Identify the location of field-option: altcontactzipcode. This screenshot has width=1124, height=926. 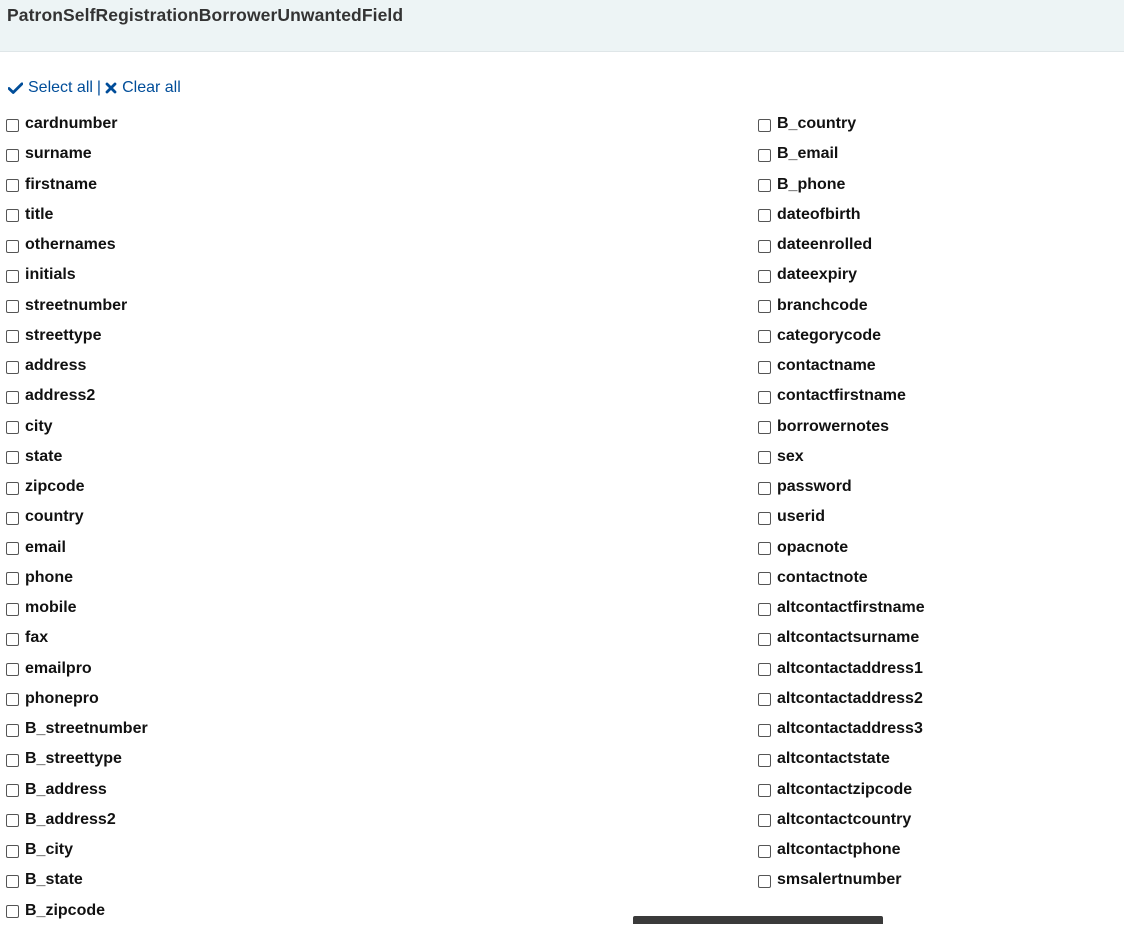
(841, 790).